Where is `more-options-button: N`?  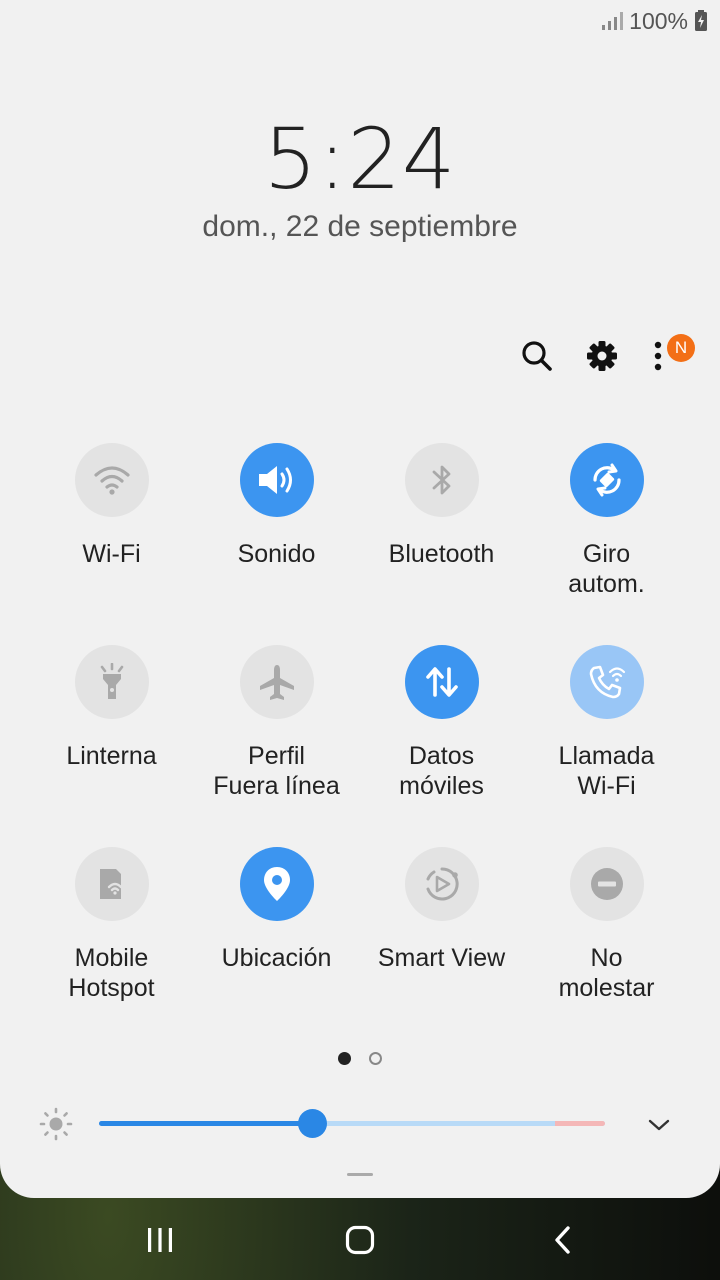 more-options-button: N is located at coordinates (670, 356).